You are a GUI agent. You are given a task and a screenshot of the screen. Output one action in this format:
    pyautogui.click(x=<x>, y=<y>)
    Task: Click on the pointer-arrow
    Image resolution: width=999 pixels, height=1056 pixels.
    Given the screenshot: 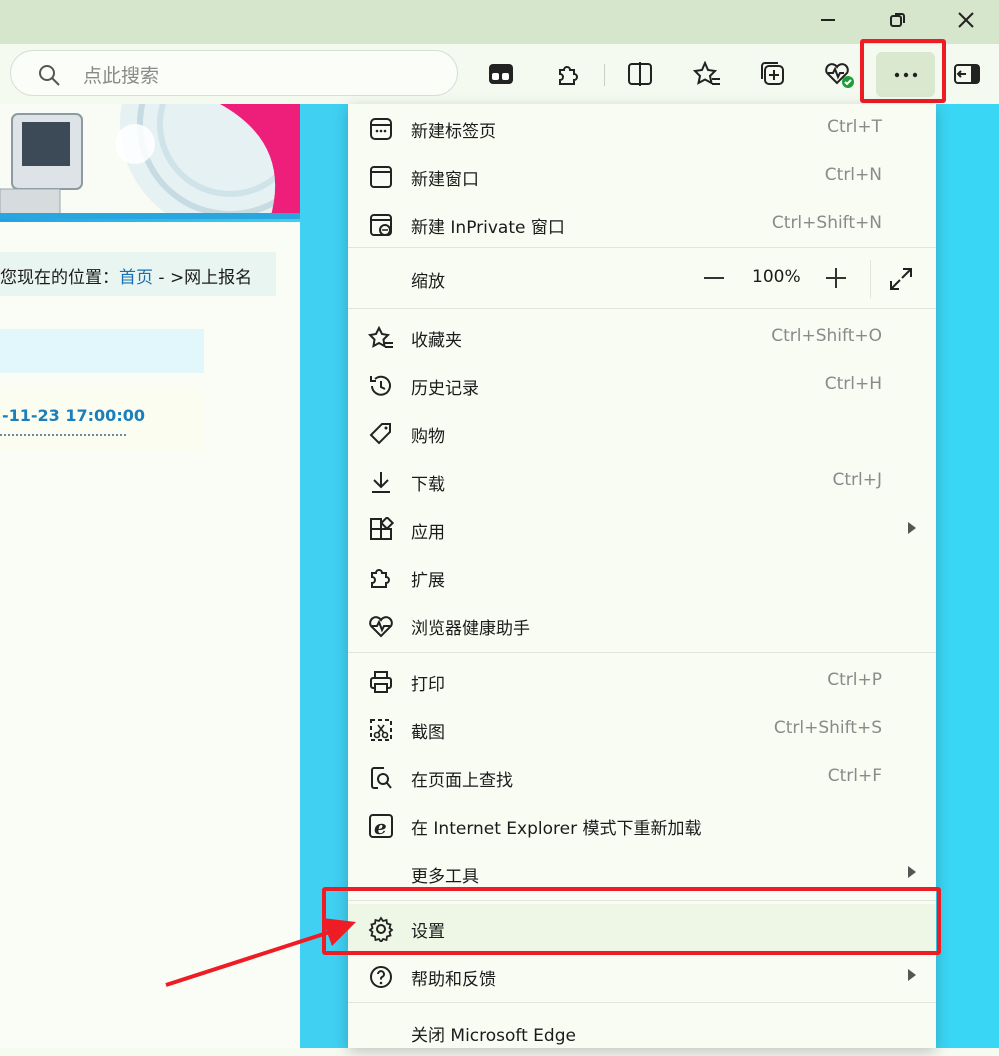 What is the action you would take?
    pyautogui.click(x=260, y=952)
    